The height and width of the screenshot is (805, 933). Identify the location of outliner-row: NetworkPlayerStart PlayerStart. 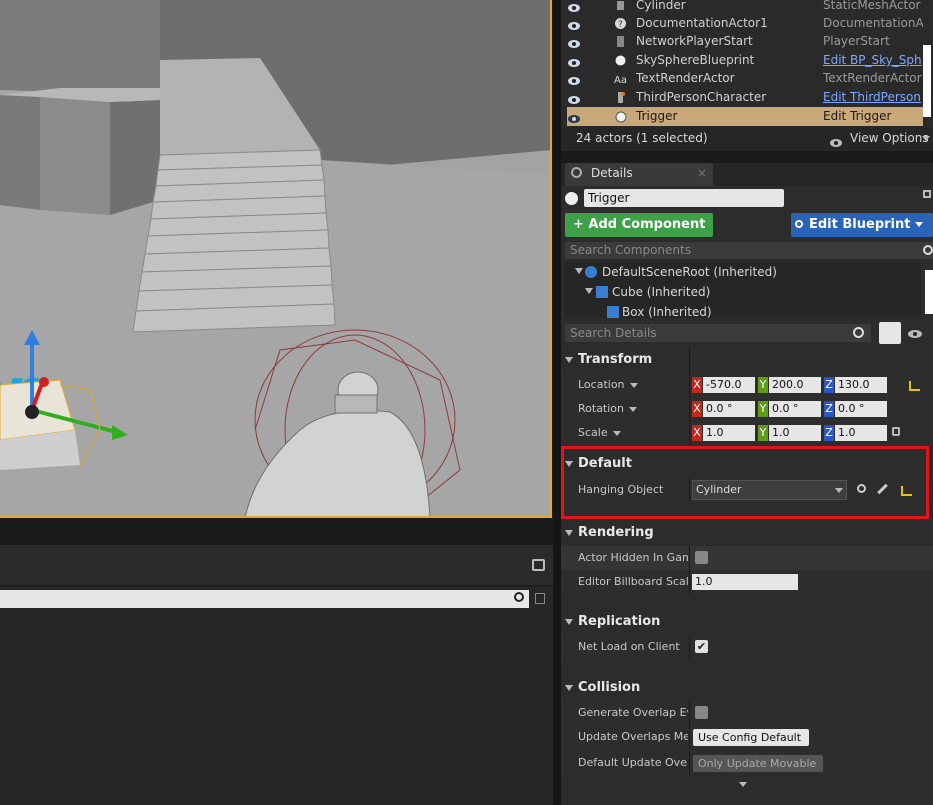
(747, 41).